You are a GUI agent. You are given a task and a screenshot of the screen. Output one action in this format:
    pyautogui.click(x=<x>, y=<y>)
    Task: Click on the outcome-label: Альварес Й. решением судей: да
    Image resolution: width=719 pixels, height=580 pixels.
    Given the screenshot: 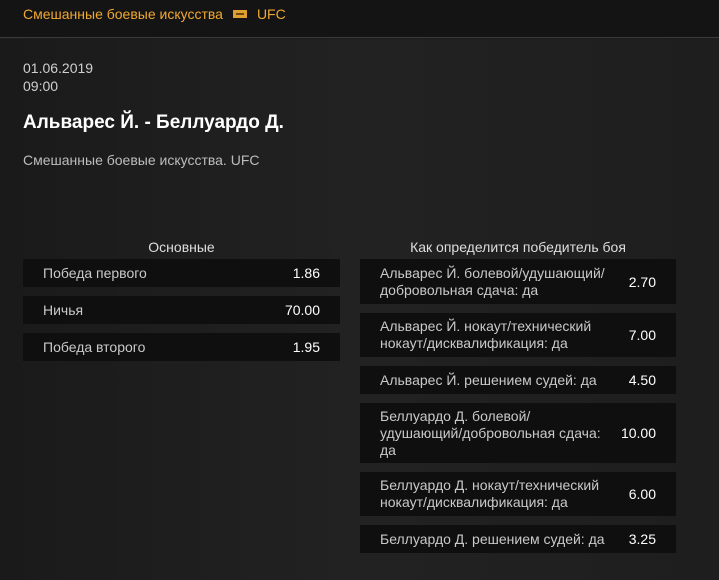 What is the action you would take?
    pyautogui.click(x=488, y=379)
    